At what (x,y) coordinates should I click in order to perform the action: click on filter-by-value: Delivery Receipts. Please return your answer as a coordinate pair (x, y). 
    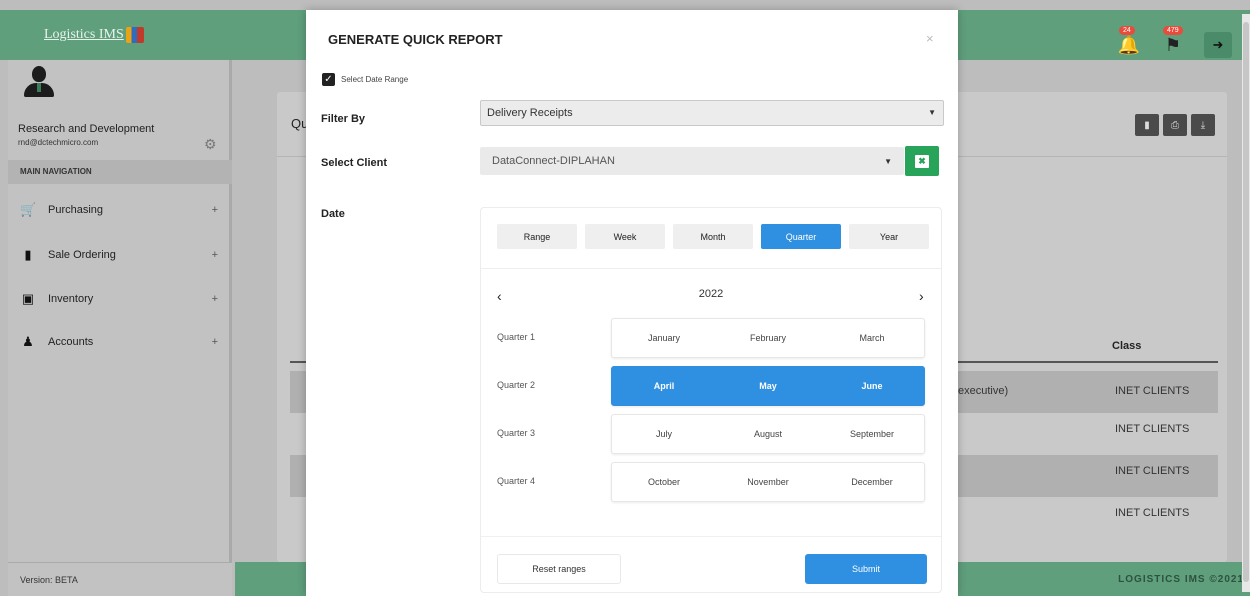
    Looking at the image, I should click on (530, 113).